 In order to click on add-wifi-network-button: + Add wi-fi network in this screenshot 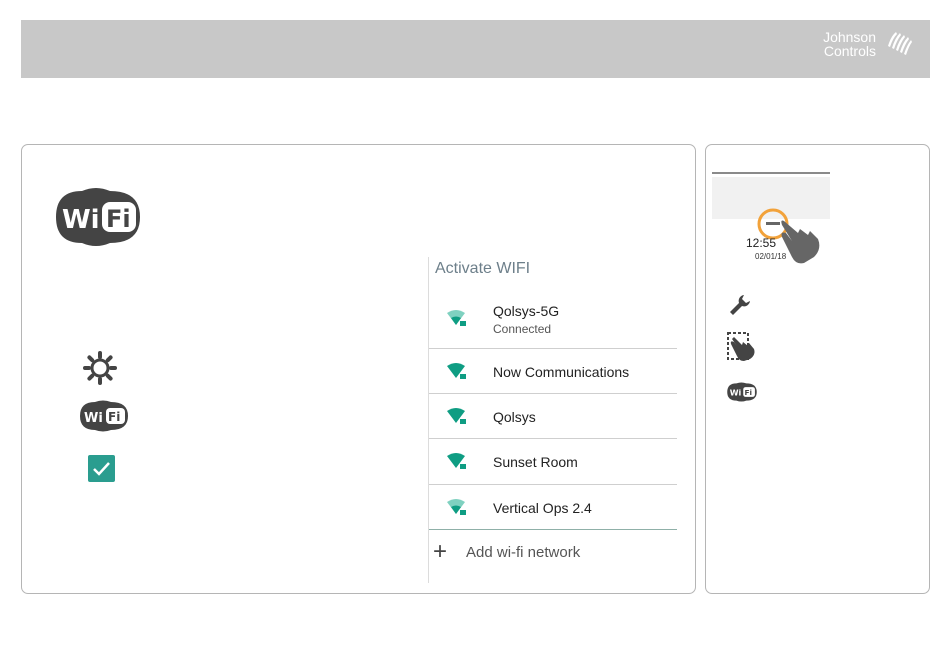, I will do `click(553, 555)`.